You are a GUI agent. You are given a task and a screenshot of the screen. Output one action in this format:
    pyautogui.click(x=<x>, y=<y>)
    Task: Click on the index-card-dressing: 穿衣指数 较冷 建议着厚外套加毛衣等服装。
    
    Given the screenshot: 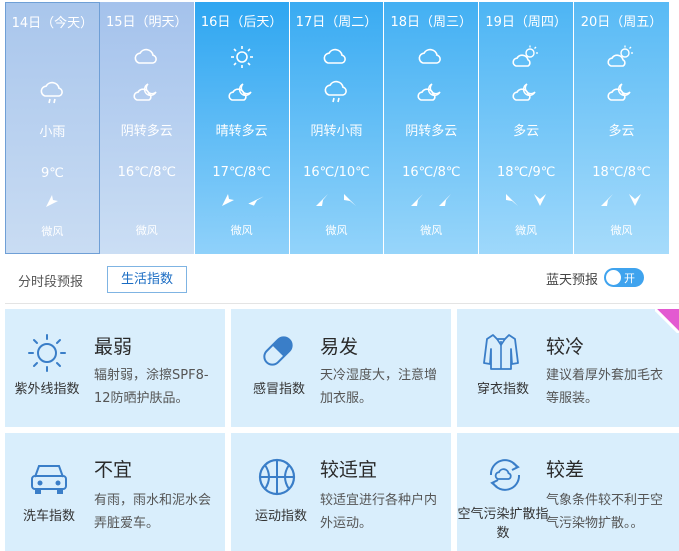 What is the action you would take?
    pyautogui.click(x=568, y=368)
    